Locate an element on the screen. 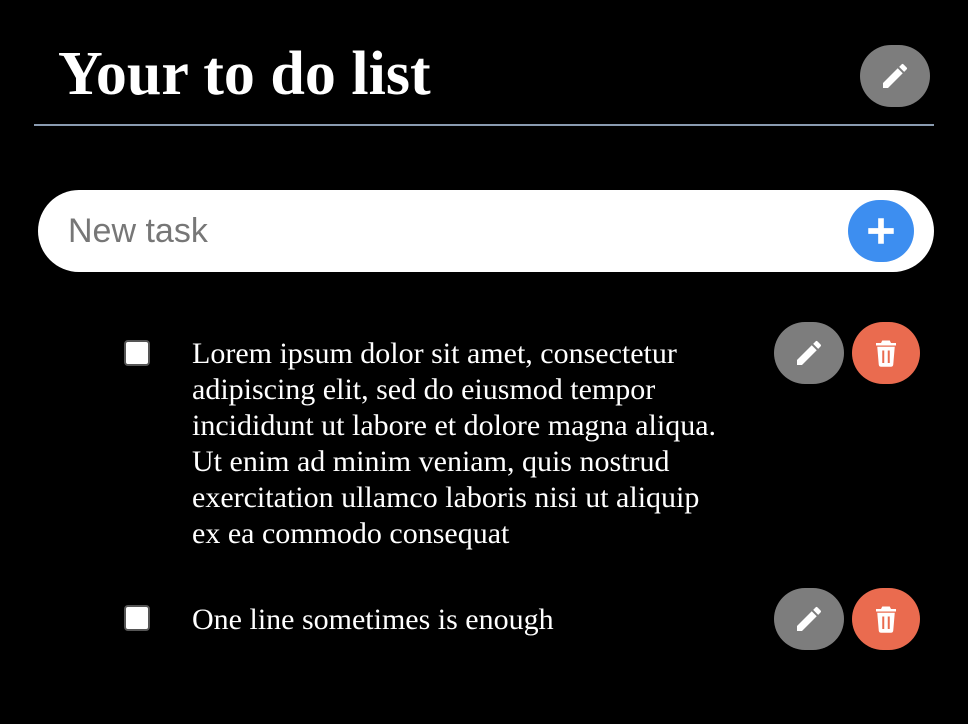  page-title: Your to do list is located at coordinates (244, 74).